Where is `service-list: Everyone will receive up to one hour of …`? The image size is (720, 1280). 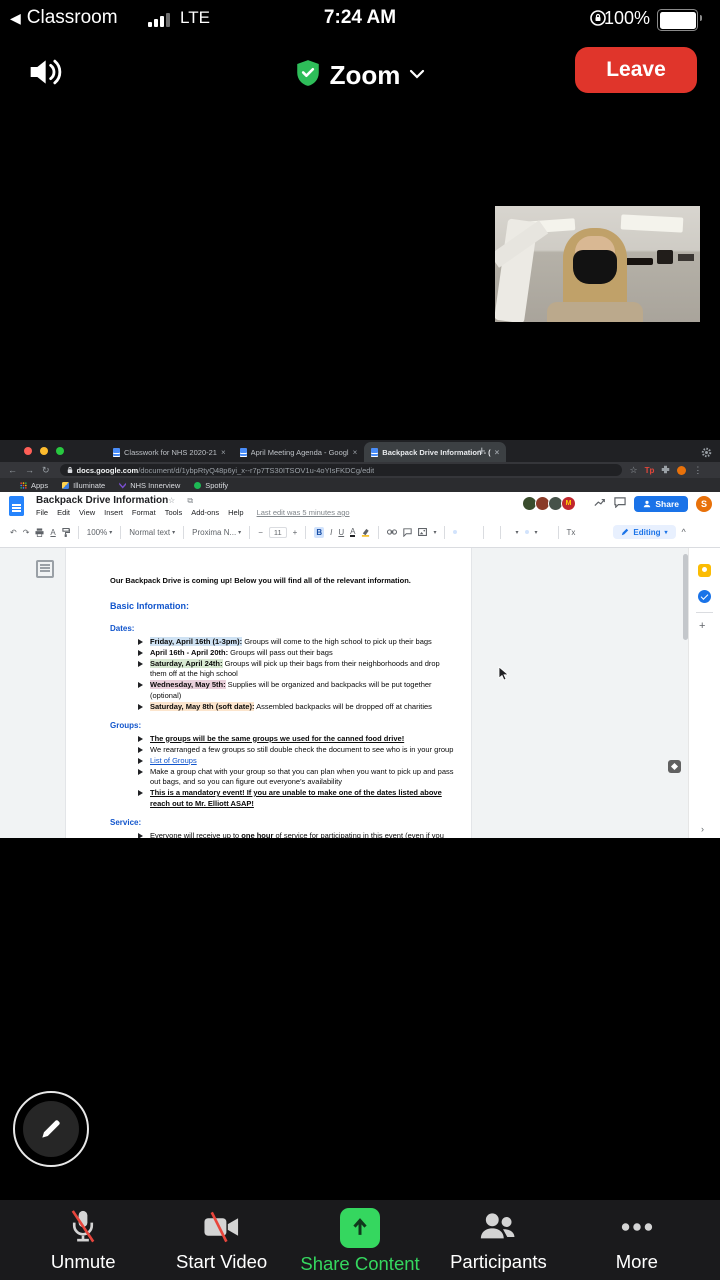
service-list: Everyone will receive up to one hour of … is located at coordinates (283, 834).